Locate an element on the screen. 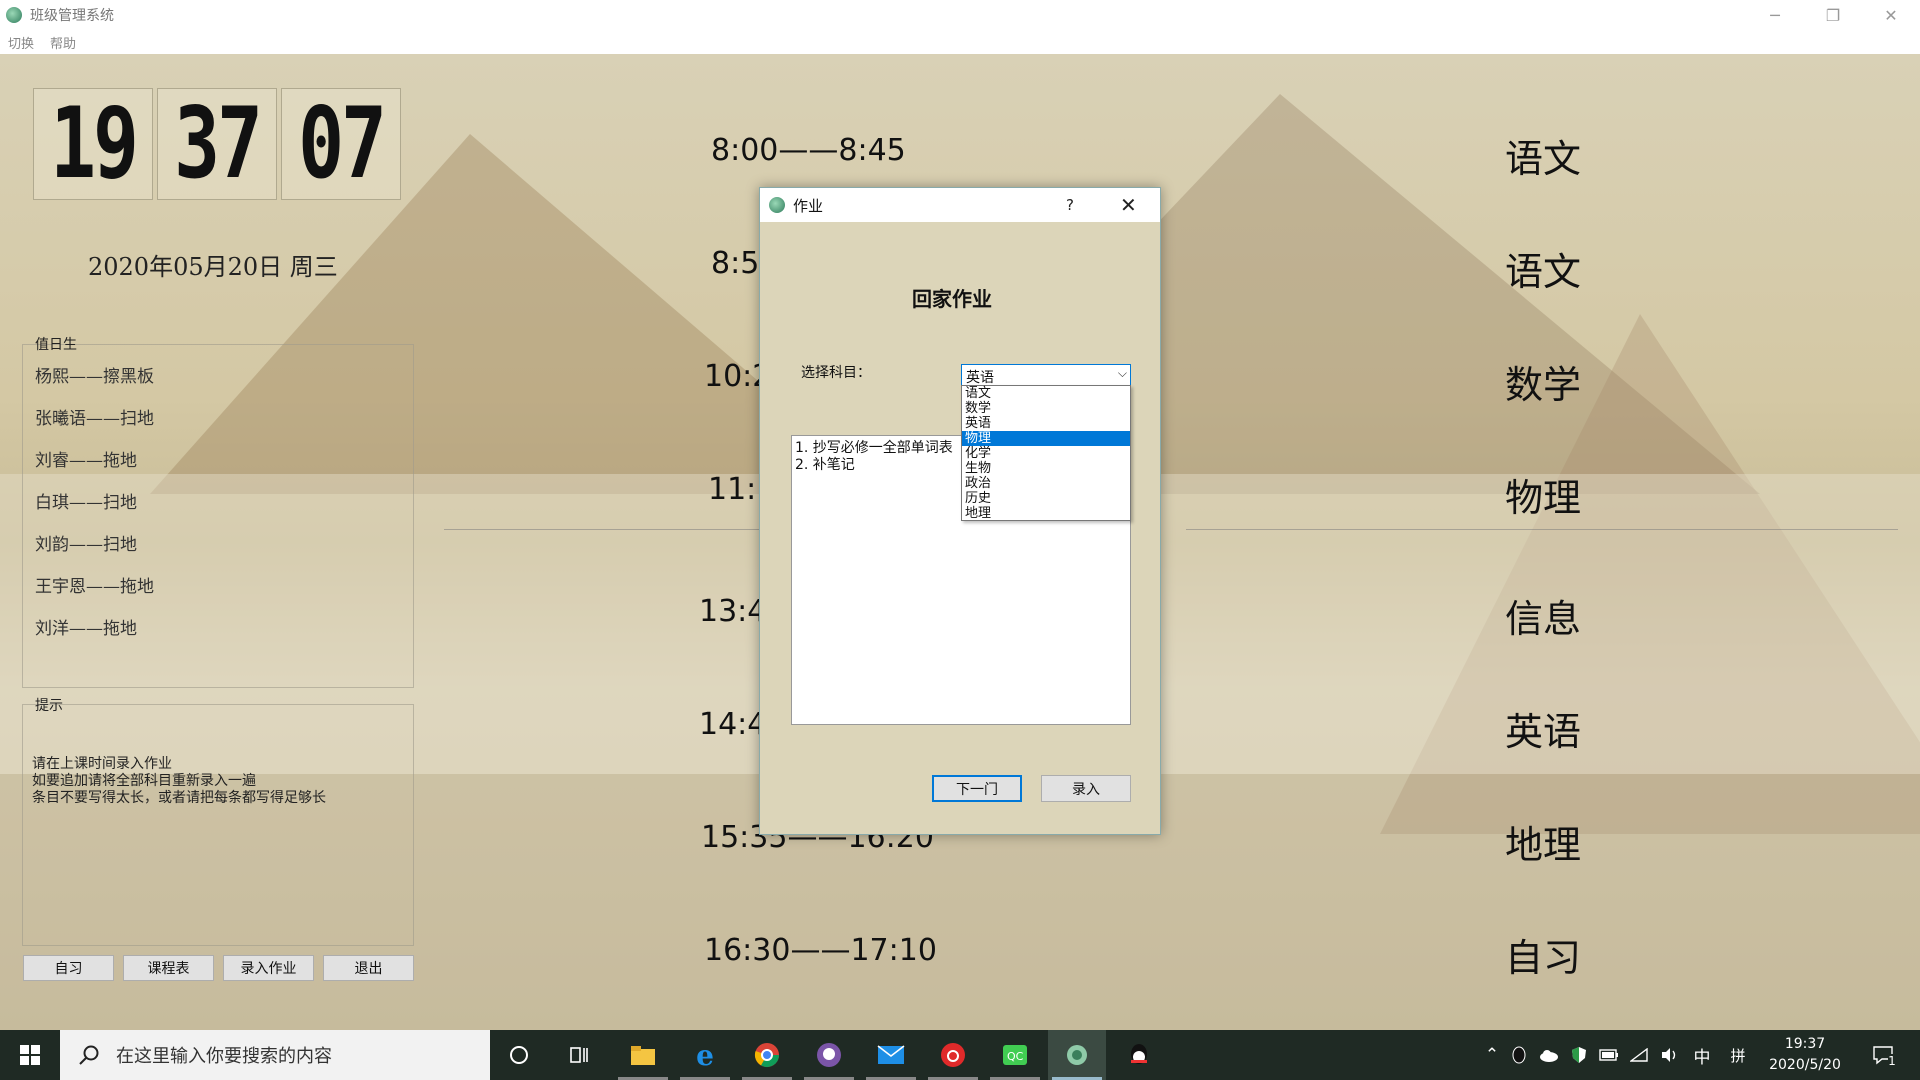  exit-button: 退出 is located at coordinates (368, 968).